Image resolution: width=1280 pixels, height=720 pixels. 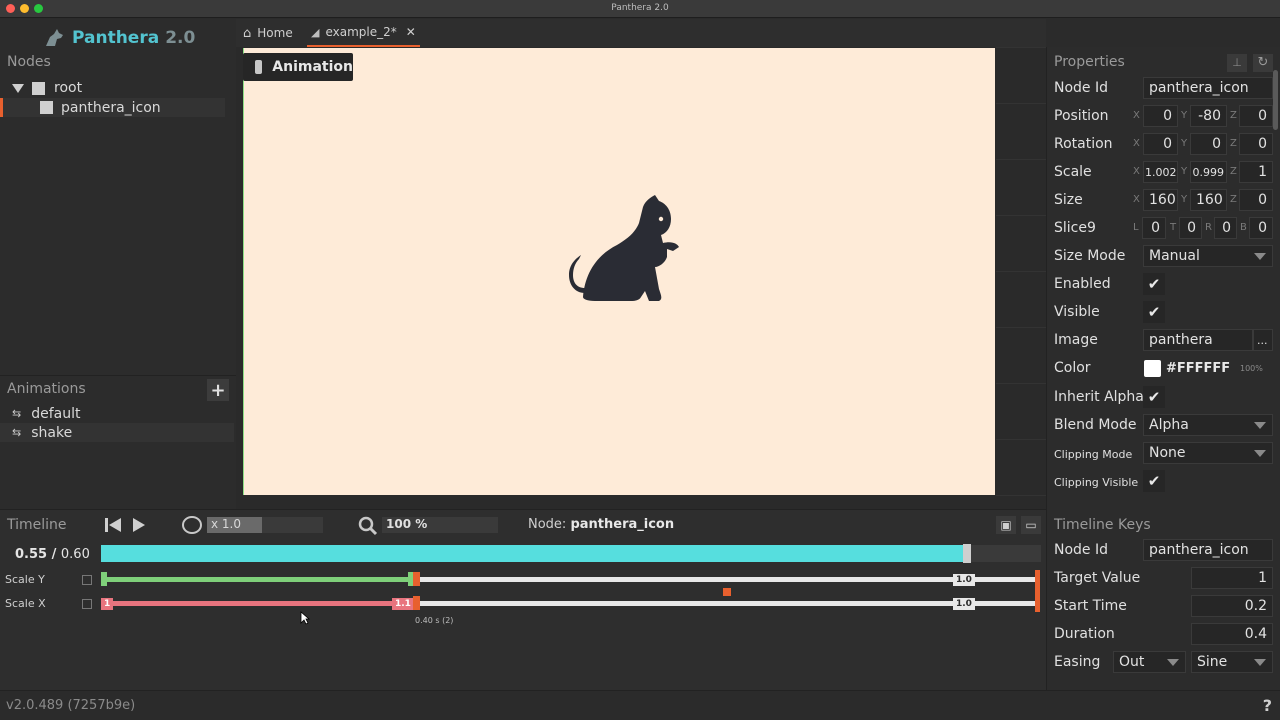 I want to click on size-mode-select: Manual, so click(x=1208, y=256).